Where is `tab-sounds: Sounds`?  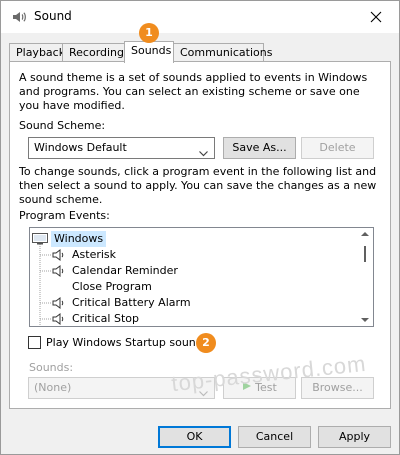 tab-sounds: Sounds is located at coordinates (149, 52).